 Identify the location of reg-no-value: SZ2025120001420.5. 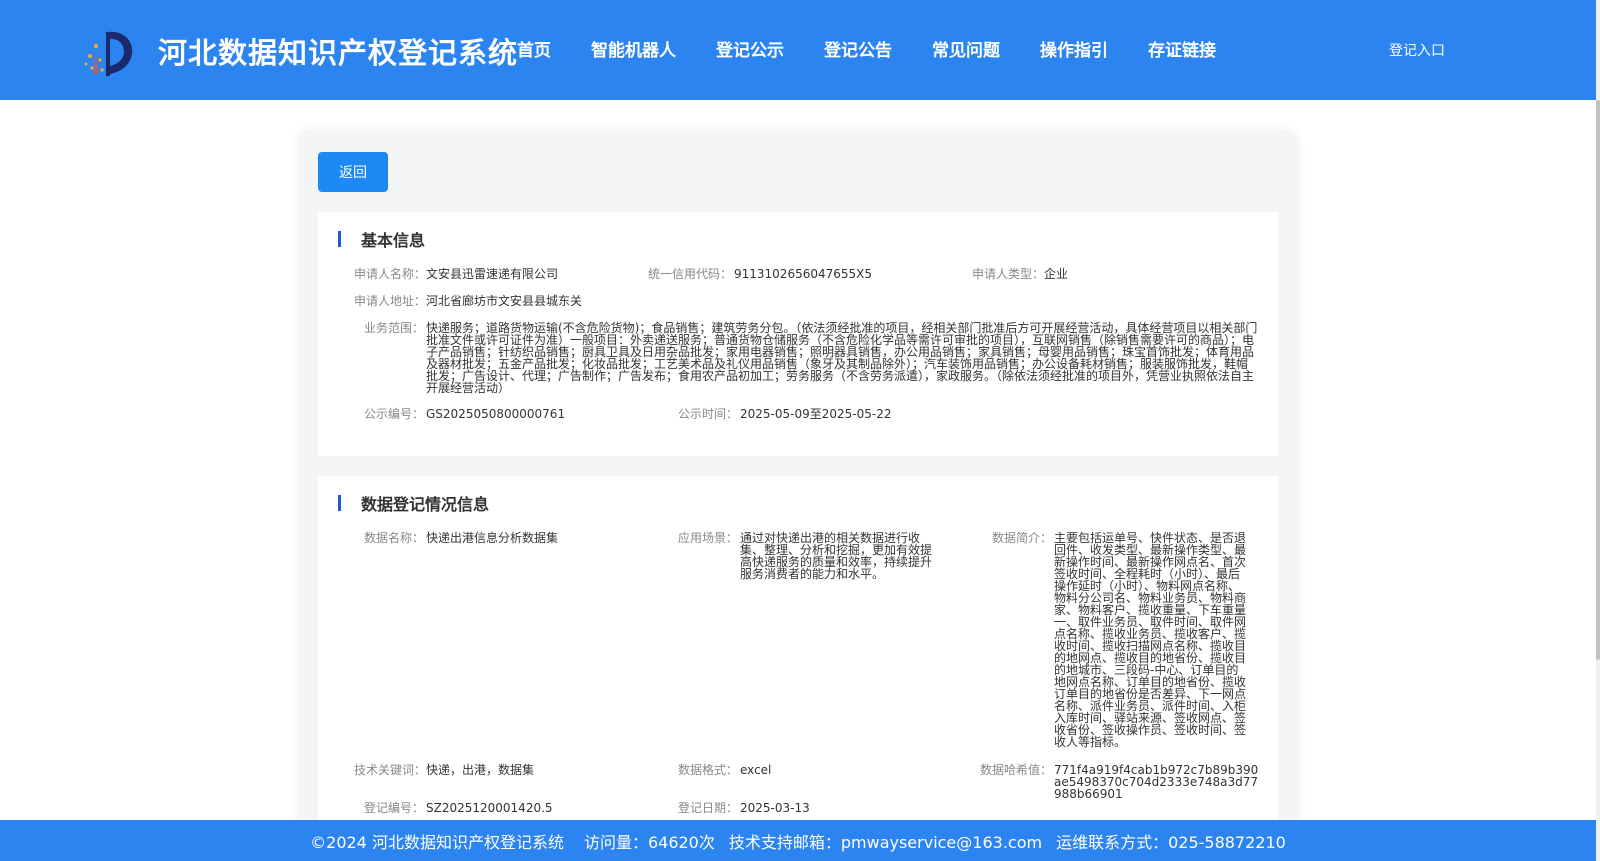
(489, 808).